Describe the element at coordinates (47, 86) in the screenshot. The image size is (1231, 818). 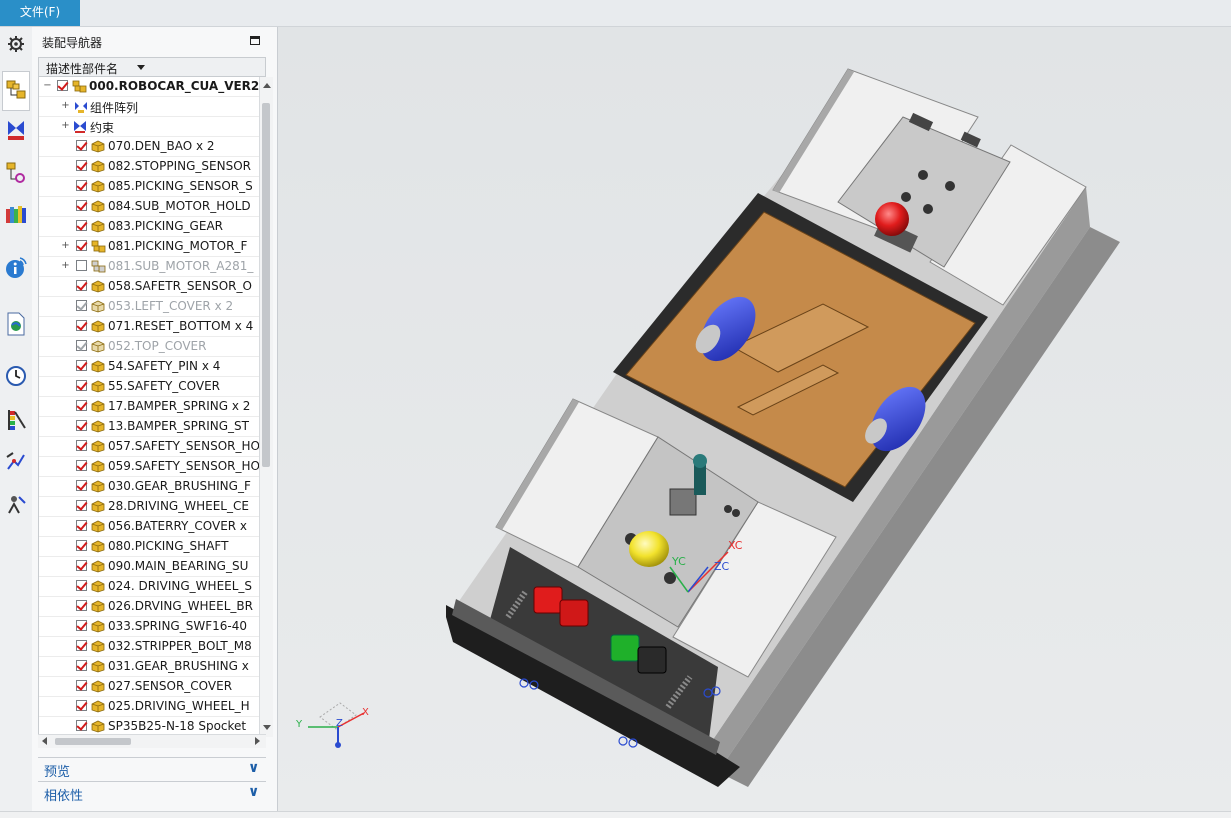
I see `collapse-icon: −` at that location.